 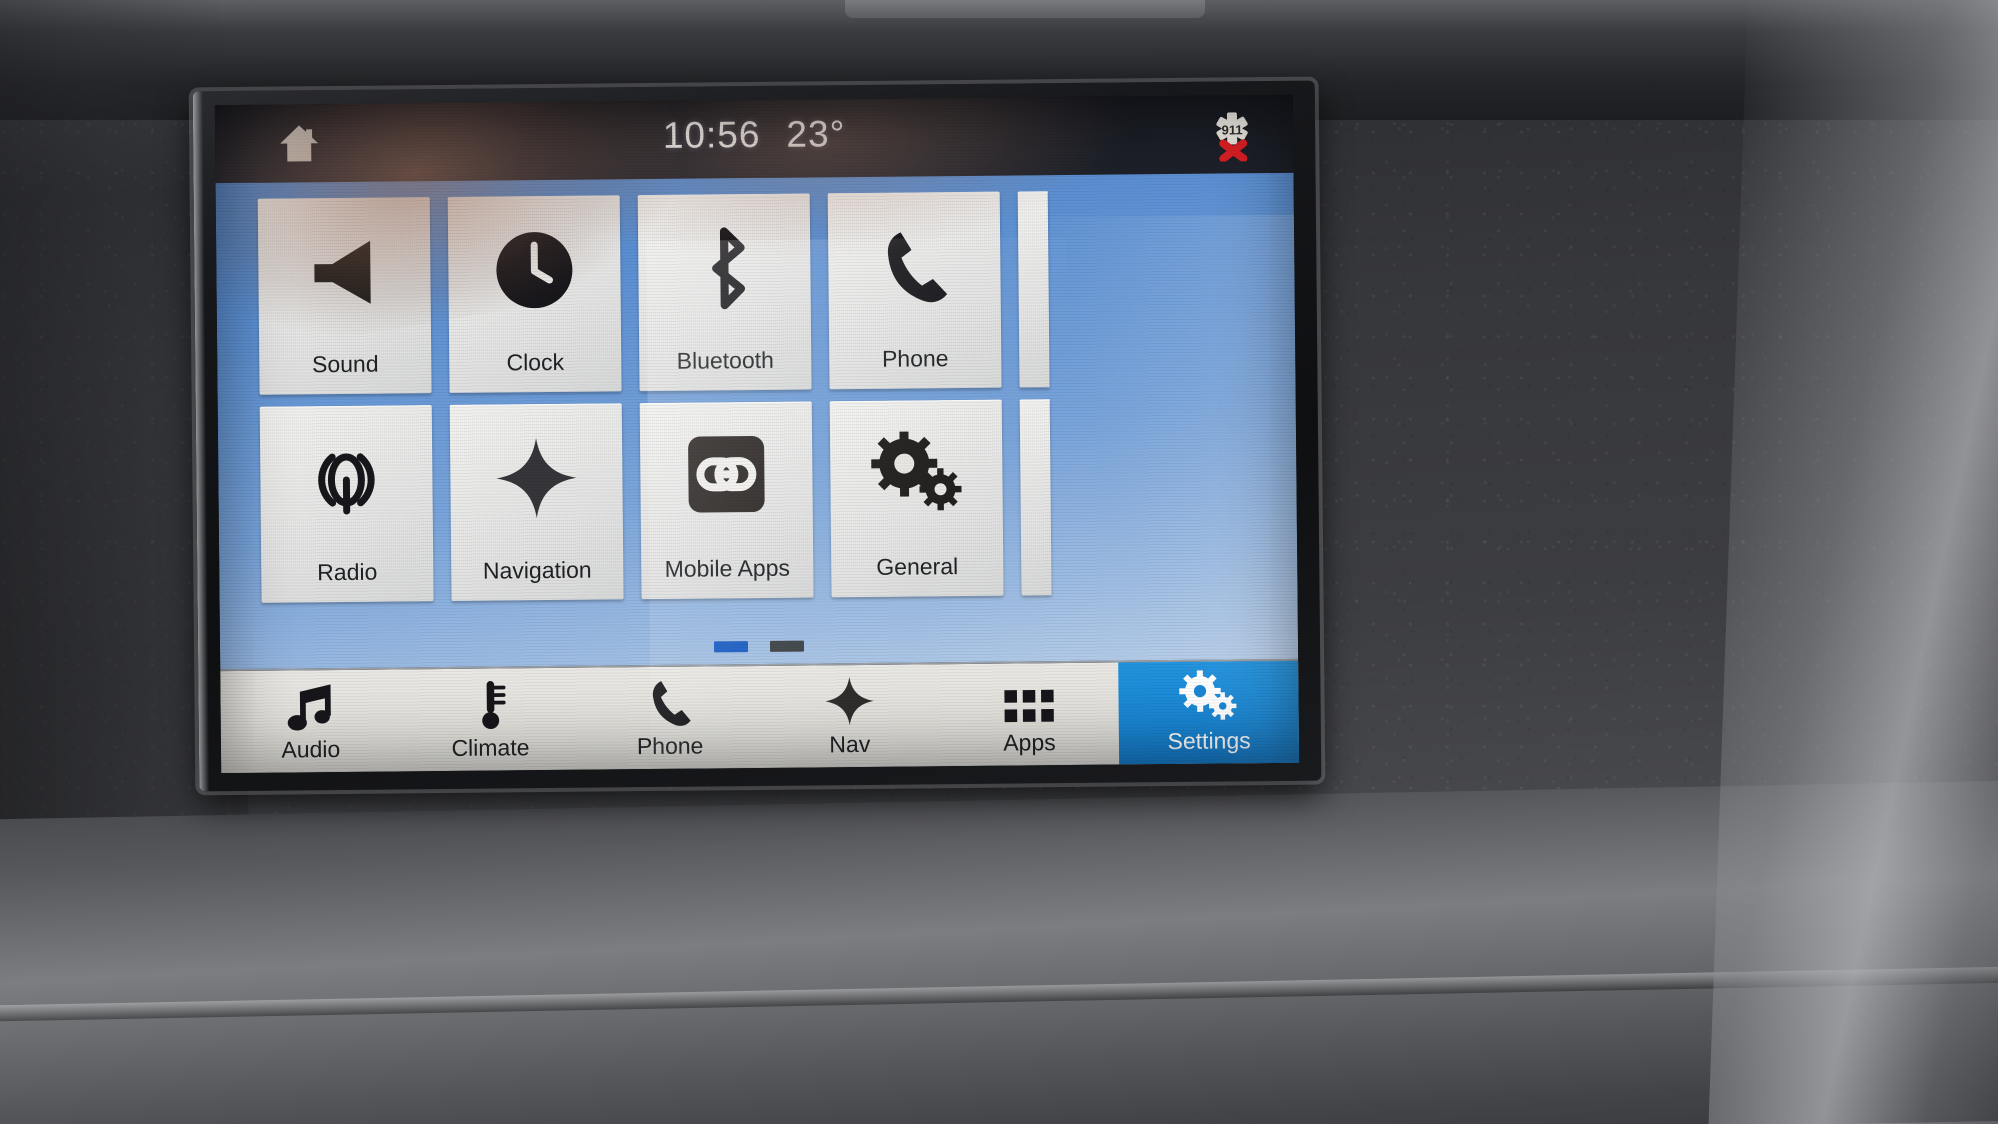 I want to click on nav-item-label: Climate, so click(x=490, y=747).